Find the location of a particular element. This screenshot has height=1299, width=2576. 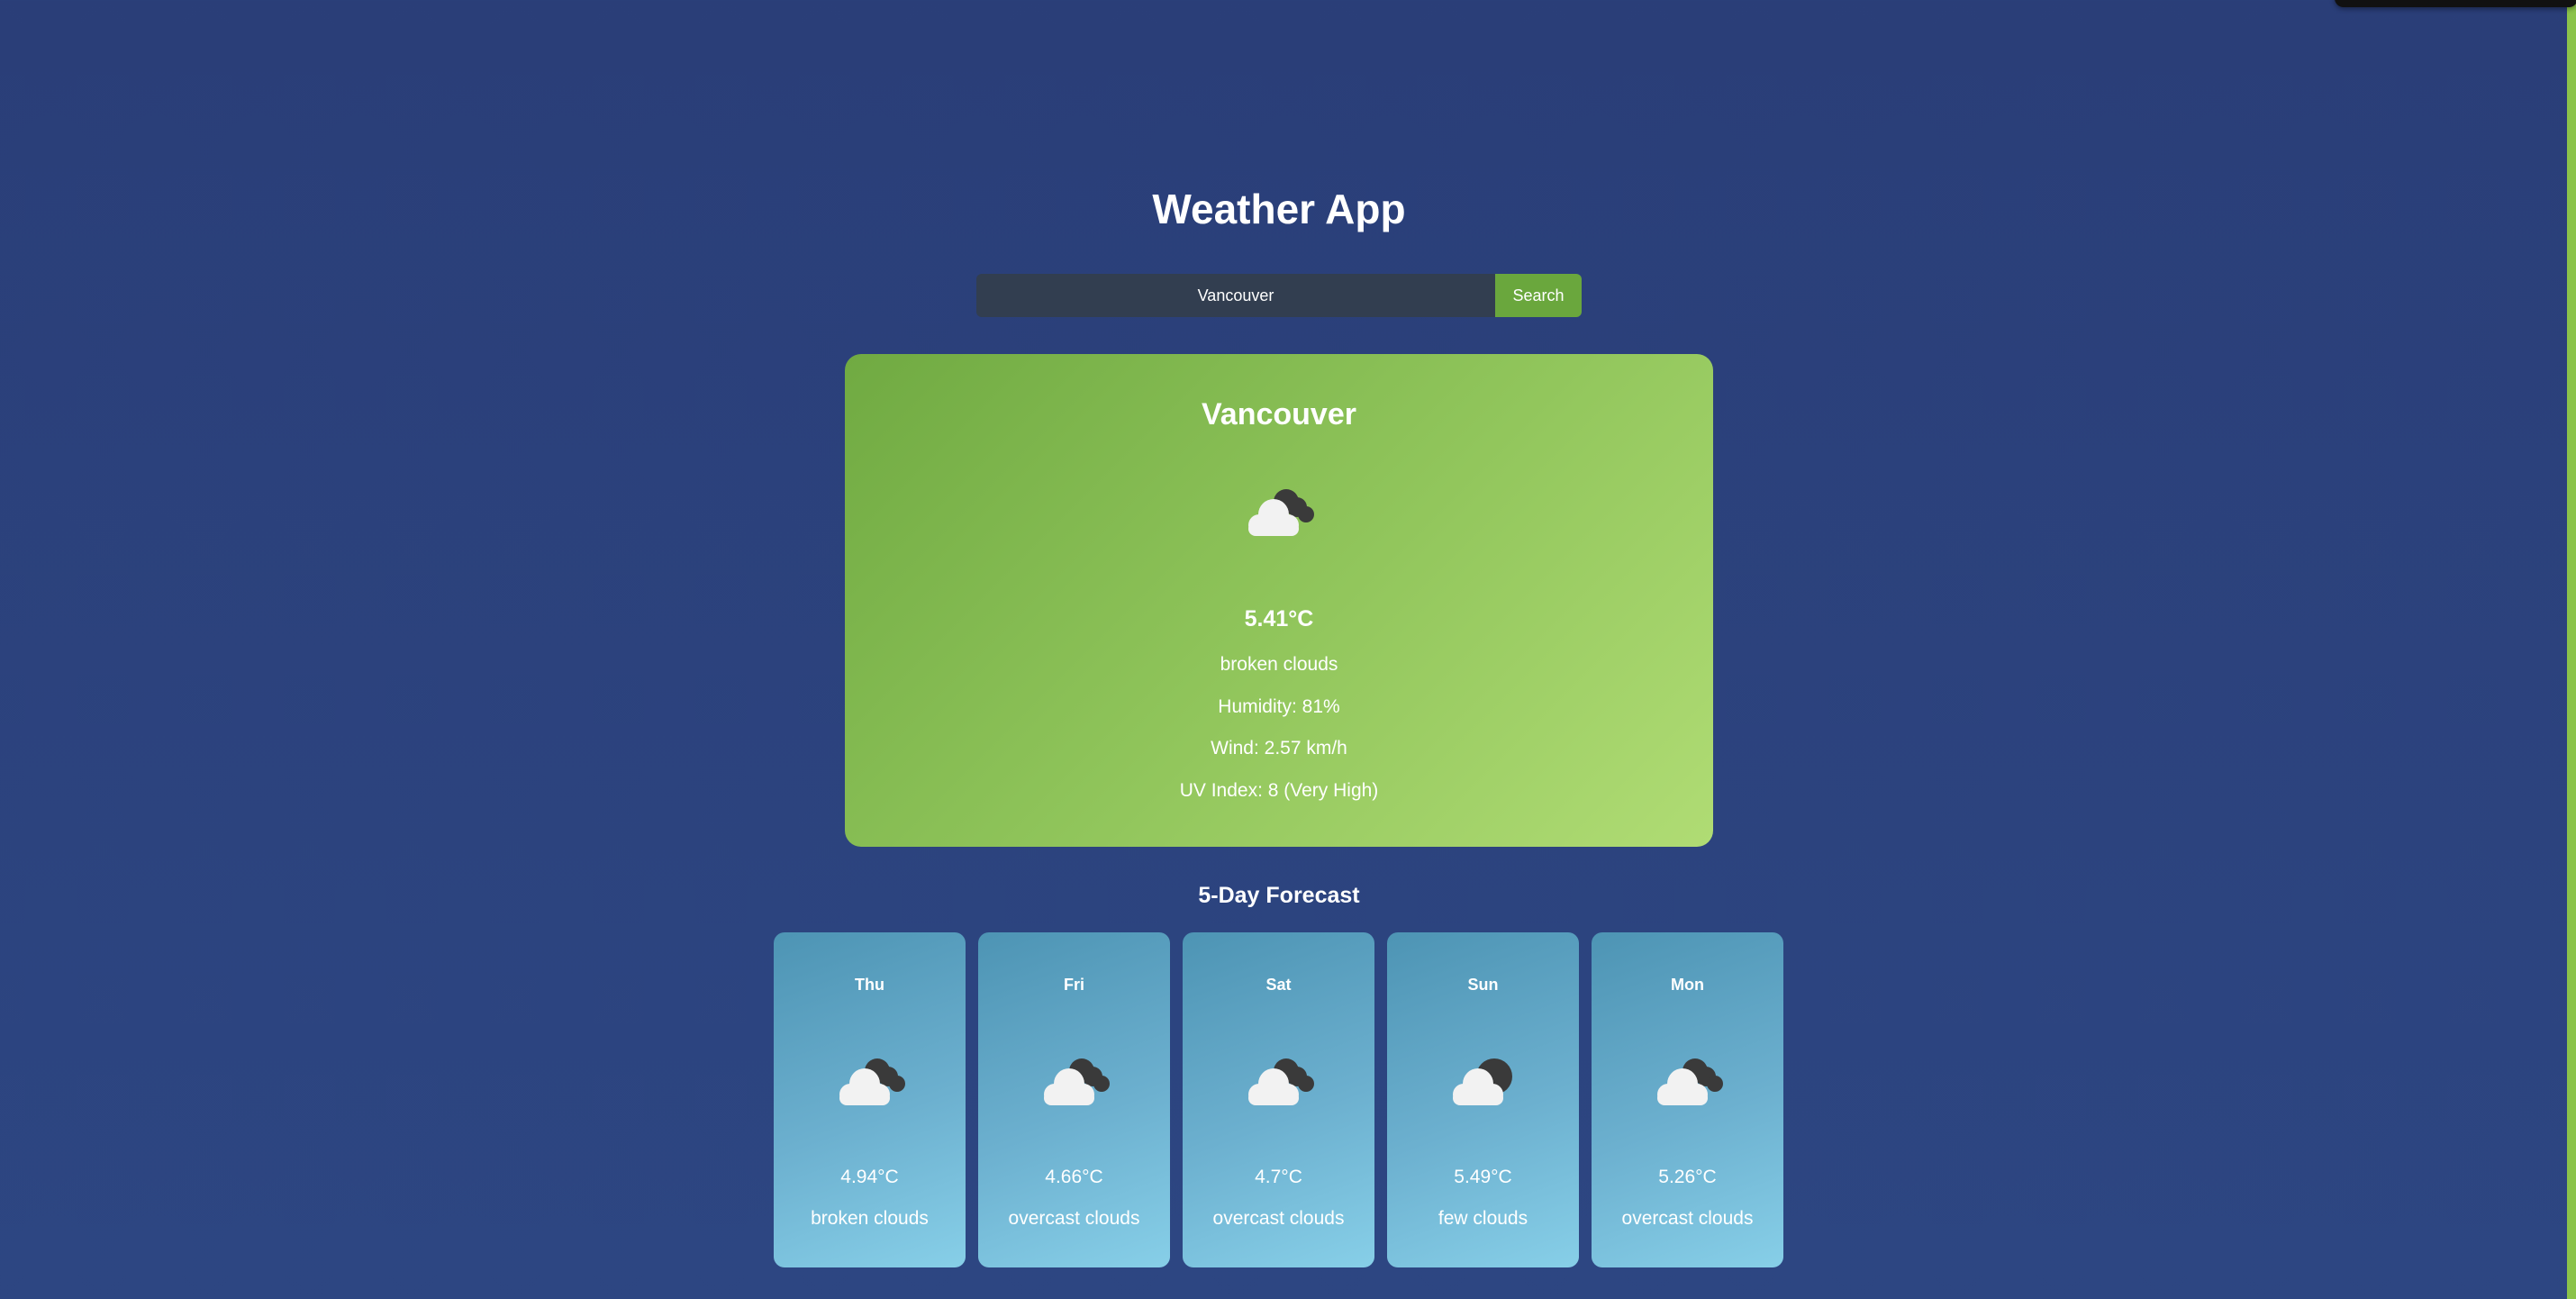

forecast-temperature: 4.94°C is located at coordinates (869, 1177).